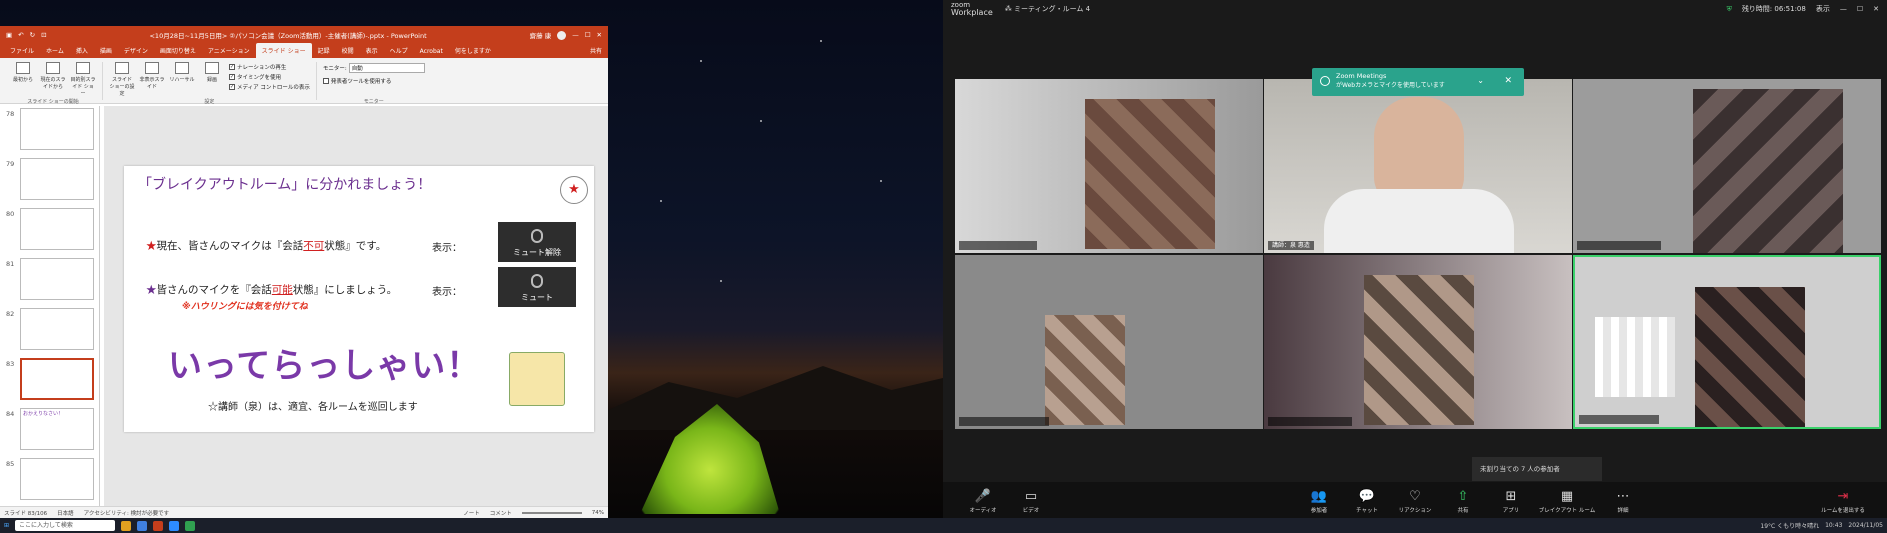 Image resolution: width=1887 pixels, height=533 pixels. Describe the element at coordinates (127, 513) in the screenshot. I see `accessibility-status: アクセシビリティ: 検討が必要です` at that location.